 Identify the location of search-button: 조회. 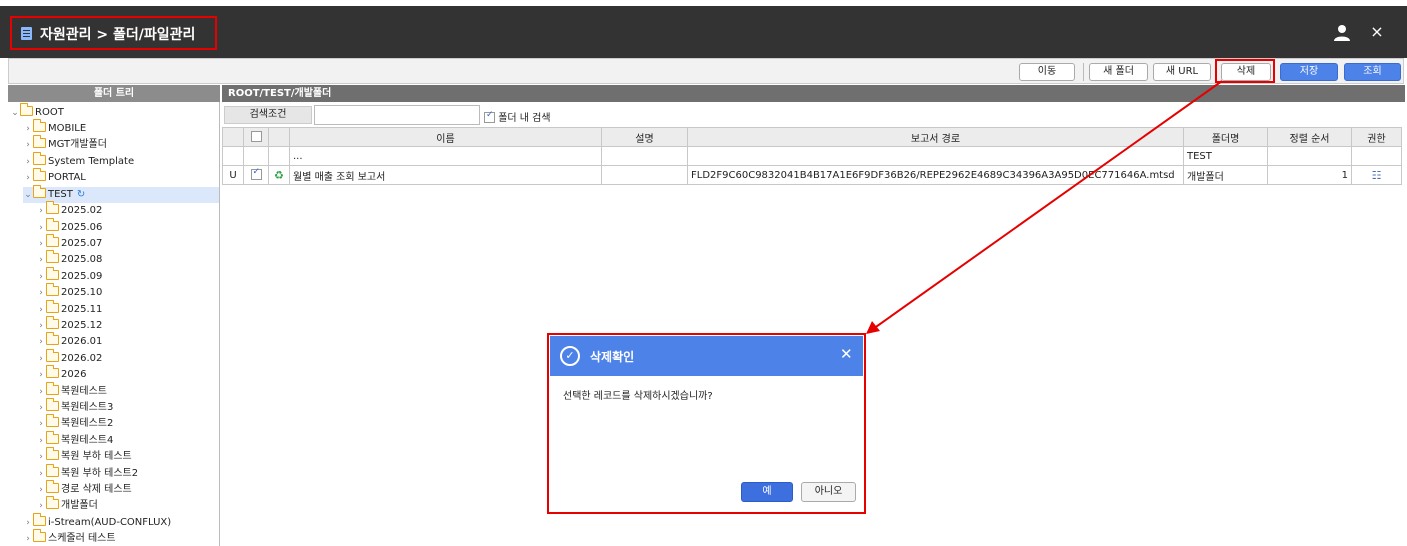
(1372, 72).